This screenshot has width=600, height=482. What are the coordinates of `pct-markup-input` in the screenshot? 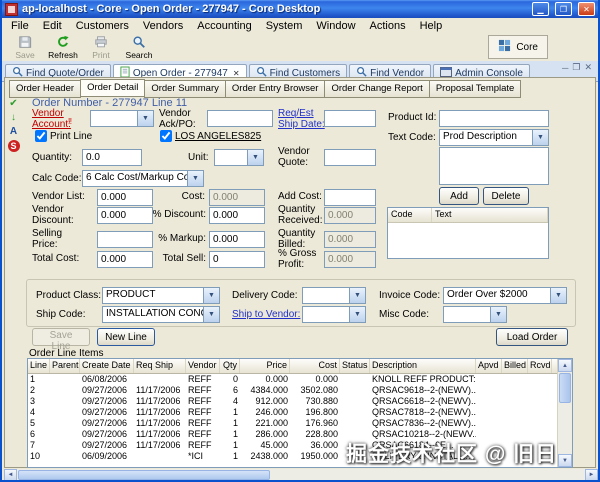 It's located at (237, 239).